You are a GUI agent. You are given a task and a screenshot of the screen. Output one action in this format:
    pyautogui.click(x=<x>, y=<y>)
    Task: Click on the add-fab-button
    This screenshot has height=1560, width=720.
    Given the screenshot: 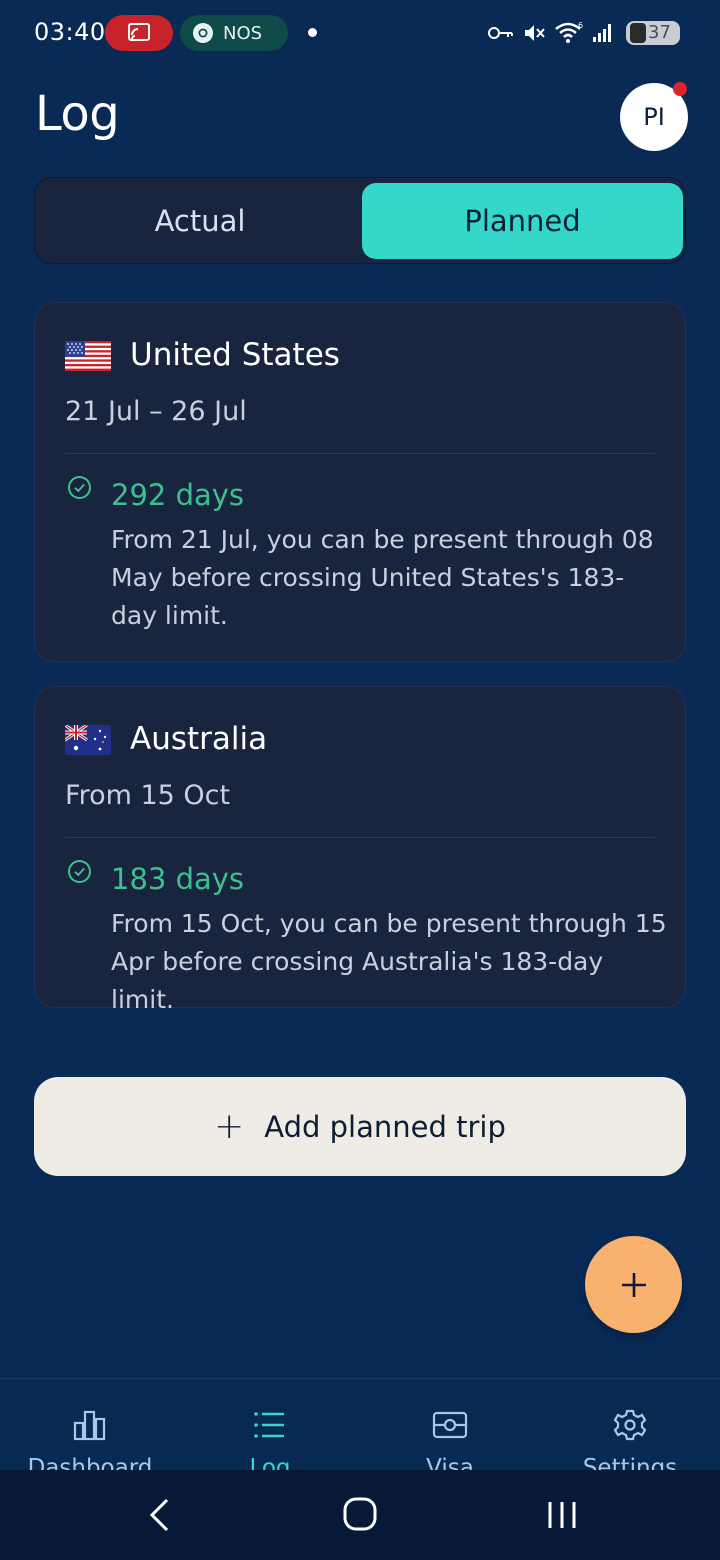 What is the action you would take?
    pyautogui.click(x=633, y=1284)
    